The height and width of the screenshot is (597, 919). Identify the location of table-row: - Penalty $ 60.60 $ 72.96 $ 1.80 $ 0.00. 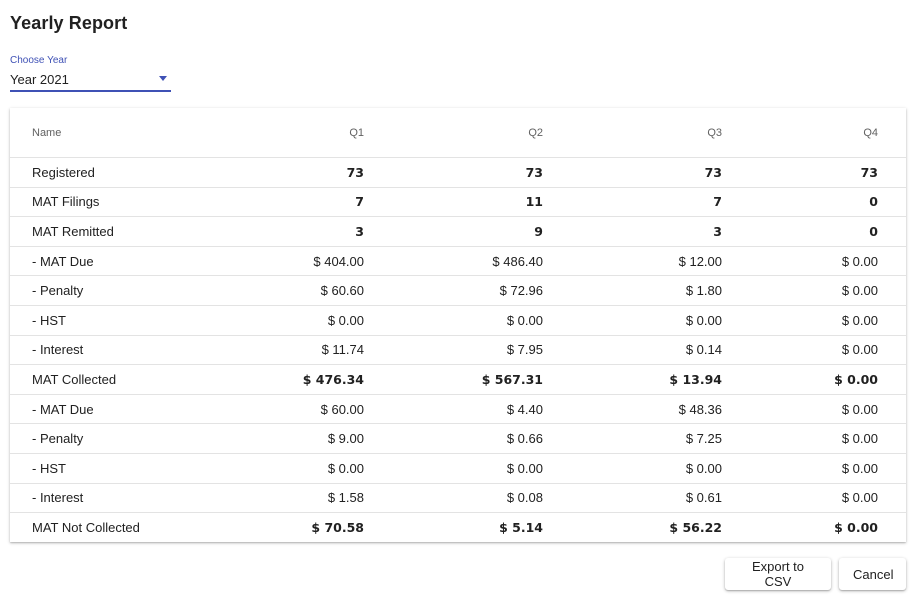
(458, 291).